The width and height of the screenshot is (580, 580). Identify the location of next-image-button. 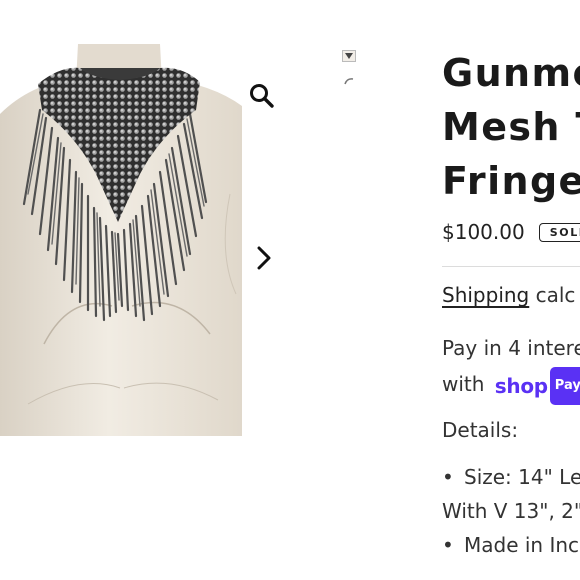
(264, 258).